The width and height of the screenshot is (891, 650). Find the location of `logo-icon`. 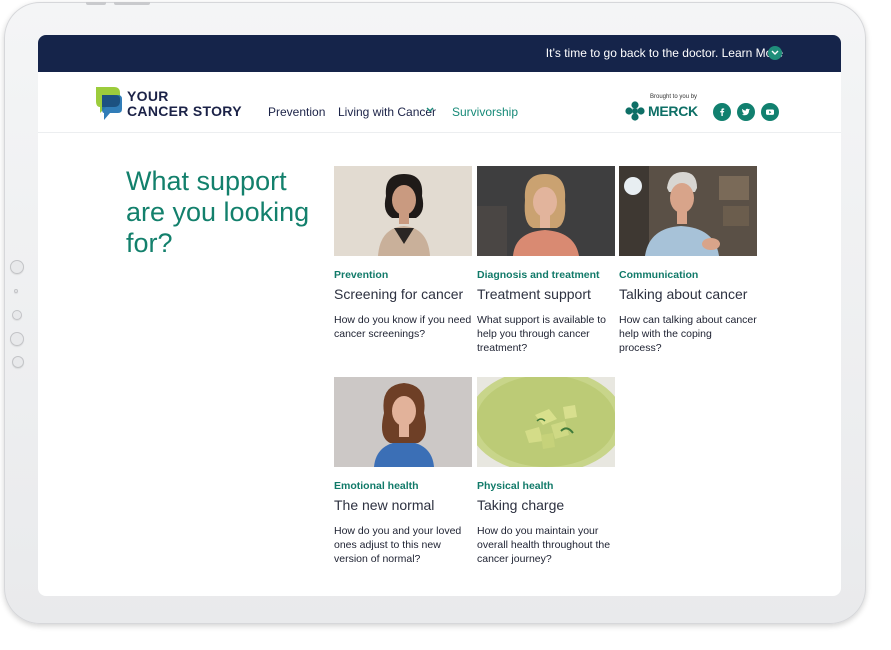

logo-icon is located at coordinates (108, 102).